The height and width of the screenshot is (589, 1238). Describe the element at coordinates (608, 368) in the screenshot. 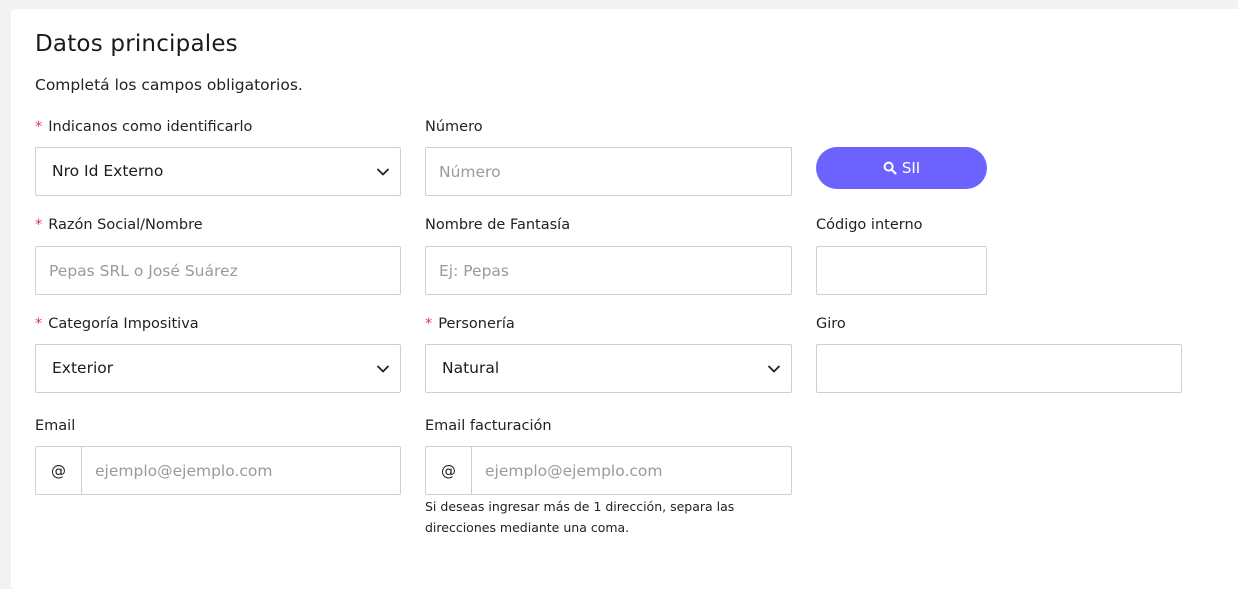

I see `person-type-select: Natural` at that location.